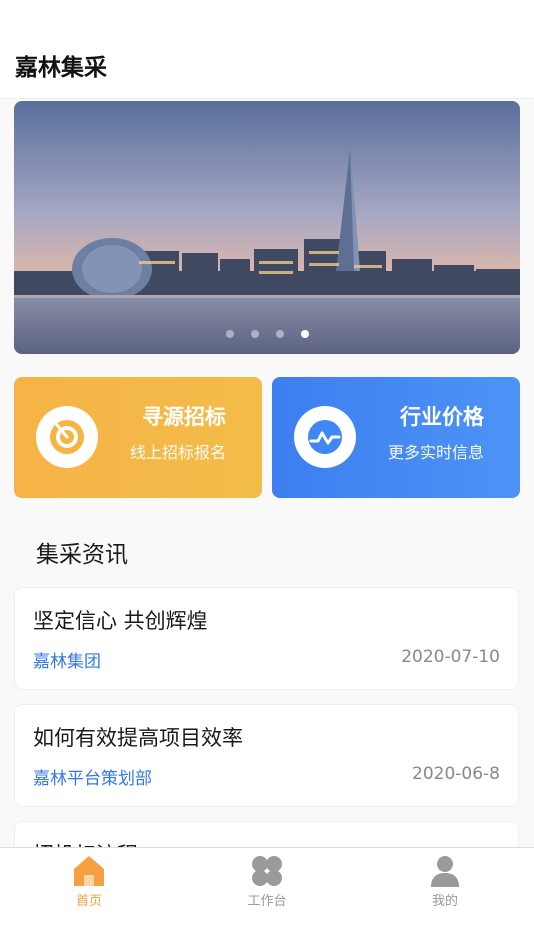 The width and height of the screenshot is (534, 951). Describe the element at coordinates (138, 738) in the screenshot. I see `news-title: 如何有效提高项目效率` at that location.